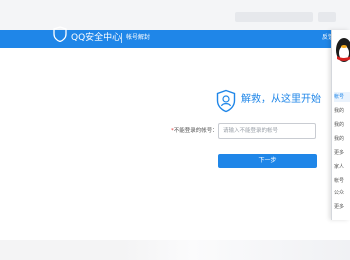 This screenshot has height=260, width=350. I want to click on page-title: 解救，从这里开始, so click(281, 99).